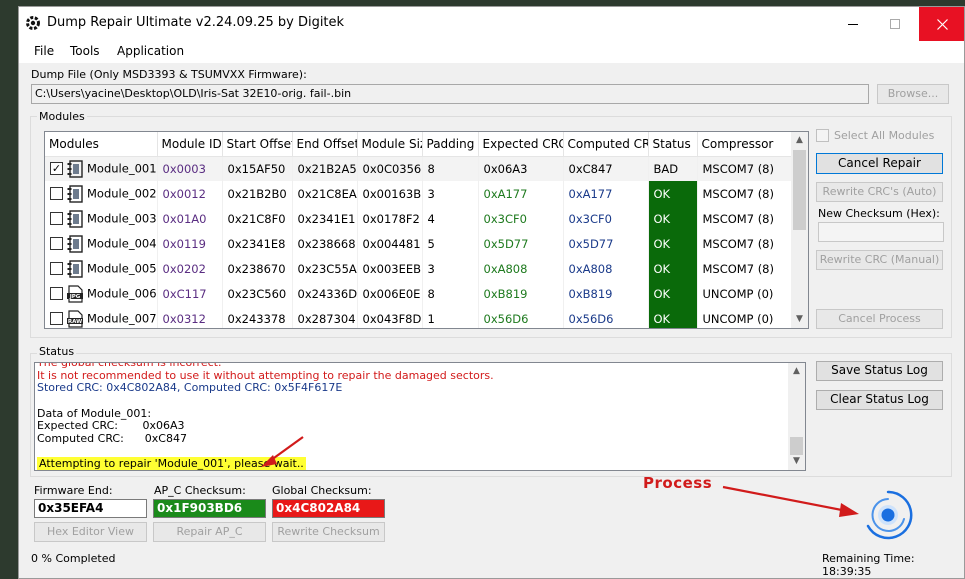 The width and height of the screenshot is (965, 579). I want to click on menu-file: File, so click(44, 51).